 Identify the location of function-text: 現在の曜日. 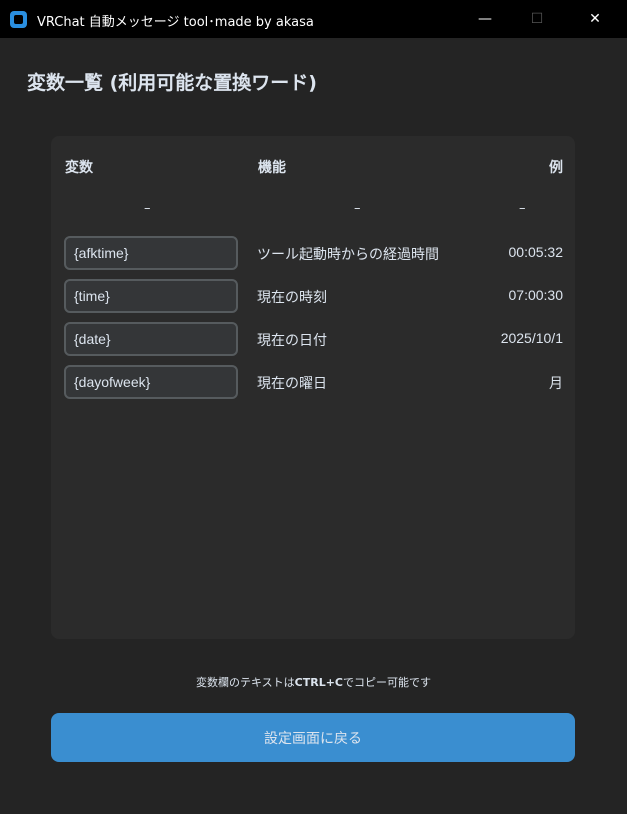
(292, 384).